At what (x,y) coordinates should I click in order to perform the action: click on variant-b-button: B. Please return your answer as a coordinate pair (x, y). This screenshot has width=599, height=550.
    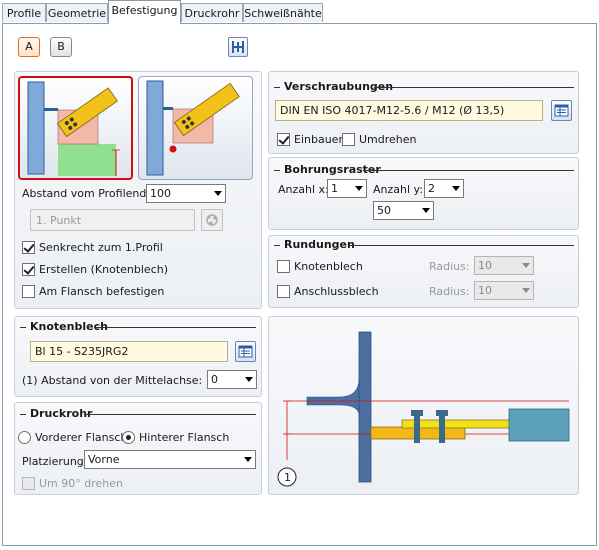
    Looking at the image, I should click on (61, 47).